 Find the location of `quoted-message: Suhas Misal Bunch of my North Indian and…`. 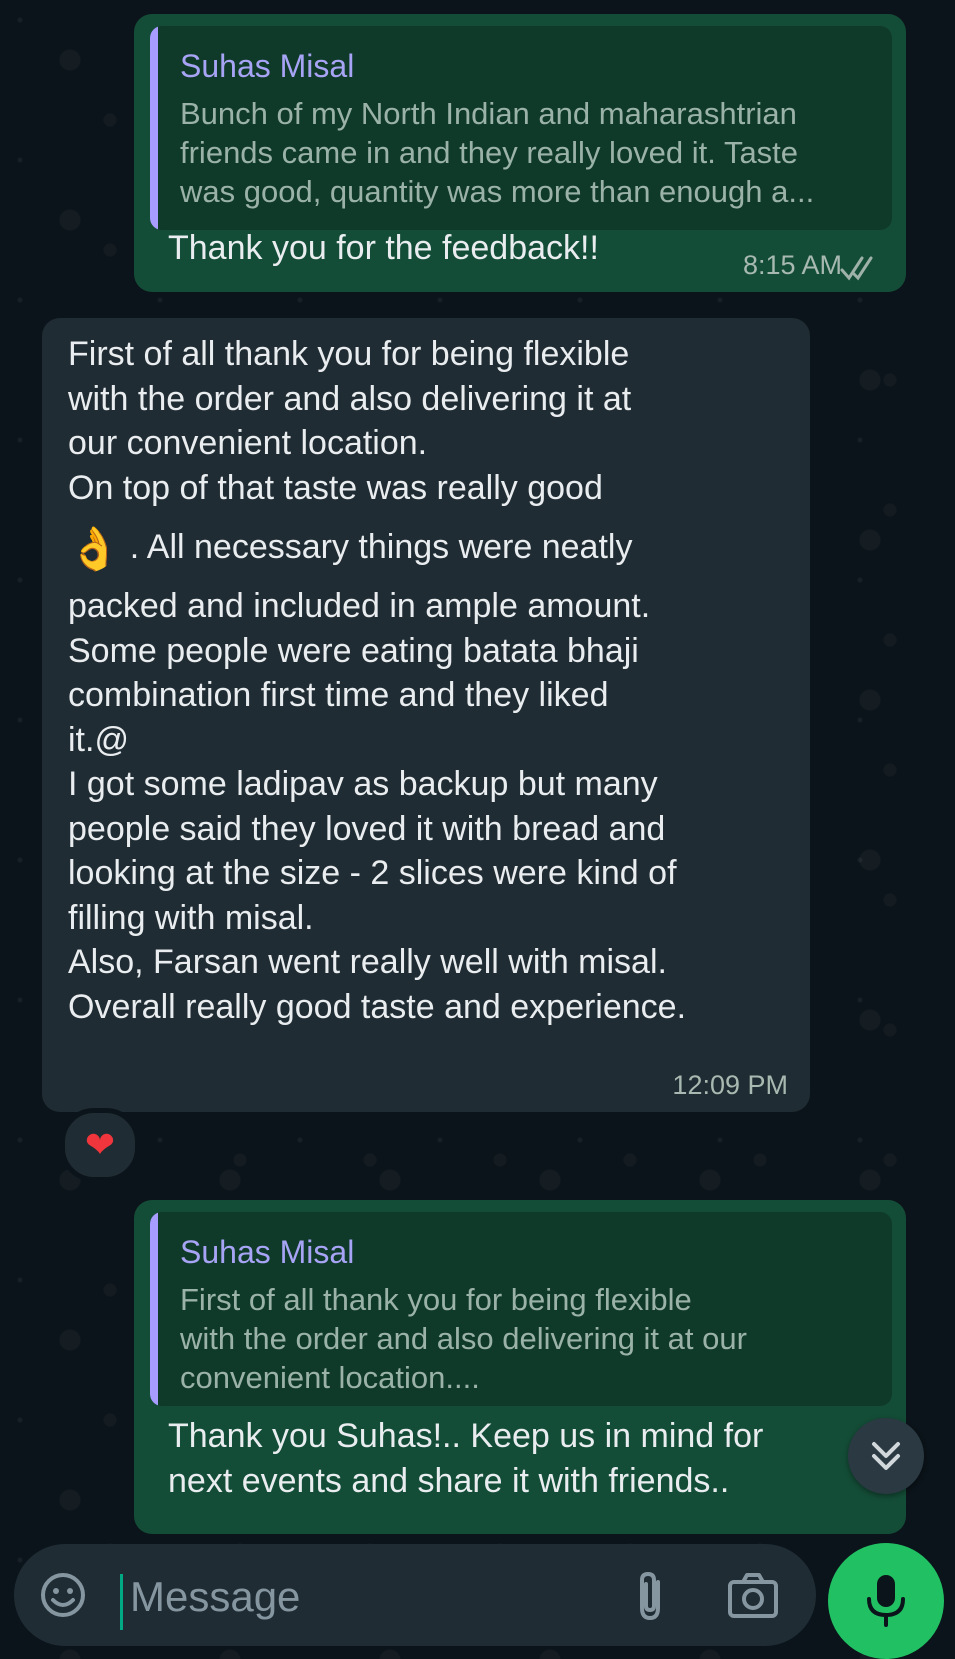

quoted-message: Suhas Misal Bunch of my North Indian and… is located at coordinates (521, 128).